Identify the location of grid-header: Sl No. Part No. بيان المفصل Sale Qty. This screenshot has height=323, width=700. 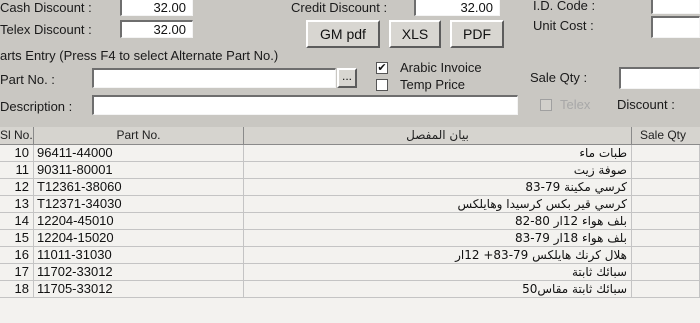
(350, 136).